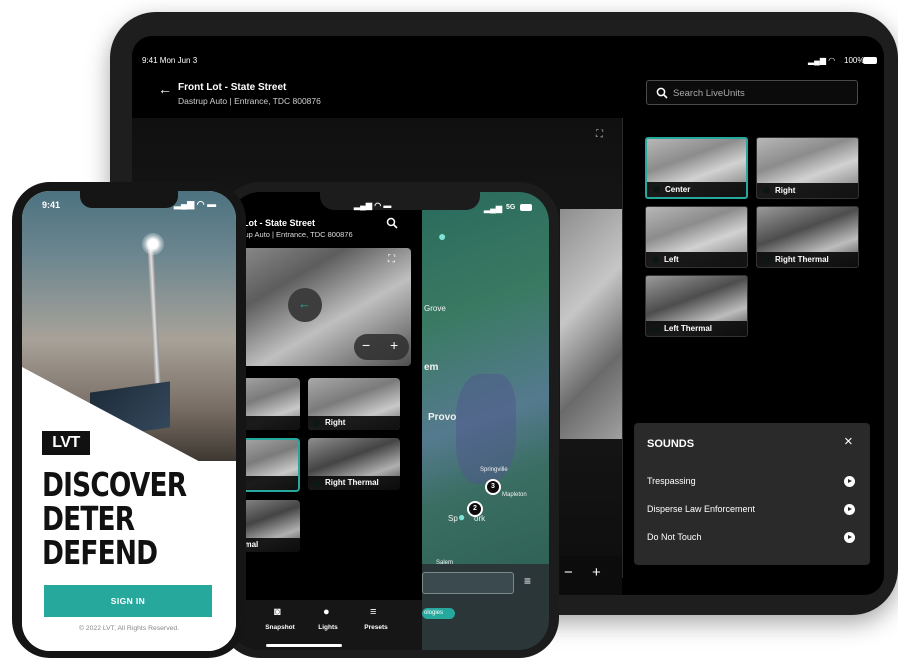  Describe the element at coordinates (373, 612) in the screenshot. I see `list-icon: ≡` at that location.